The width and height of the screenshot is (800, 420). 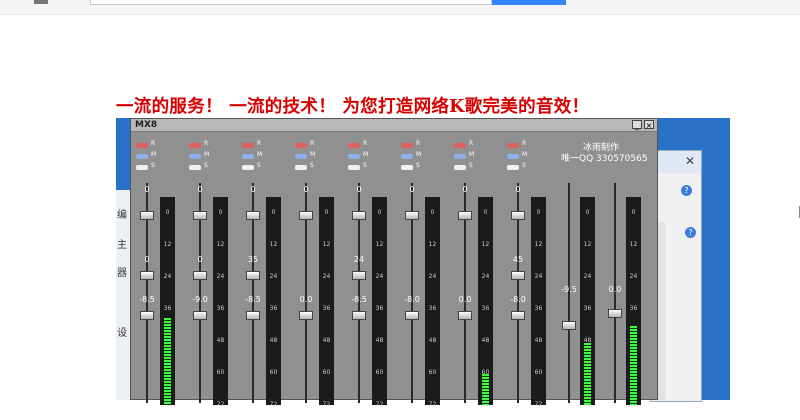 I want to click on close-button: ×, so click(x=649, y=125).